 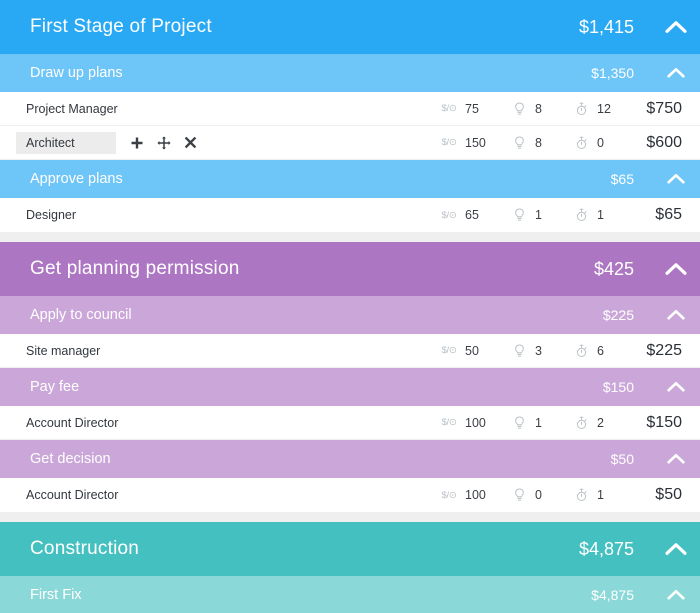 I want to click on task-header: Apply to council $225, so click(x=350, y=315).